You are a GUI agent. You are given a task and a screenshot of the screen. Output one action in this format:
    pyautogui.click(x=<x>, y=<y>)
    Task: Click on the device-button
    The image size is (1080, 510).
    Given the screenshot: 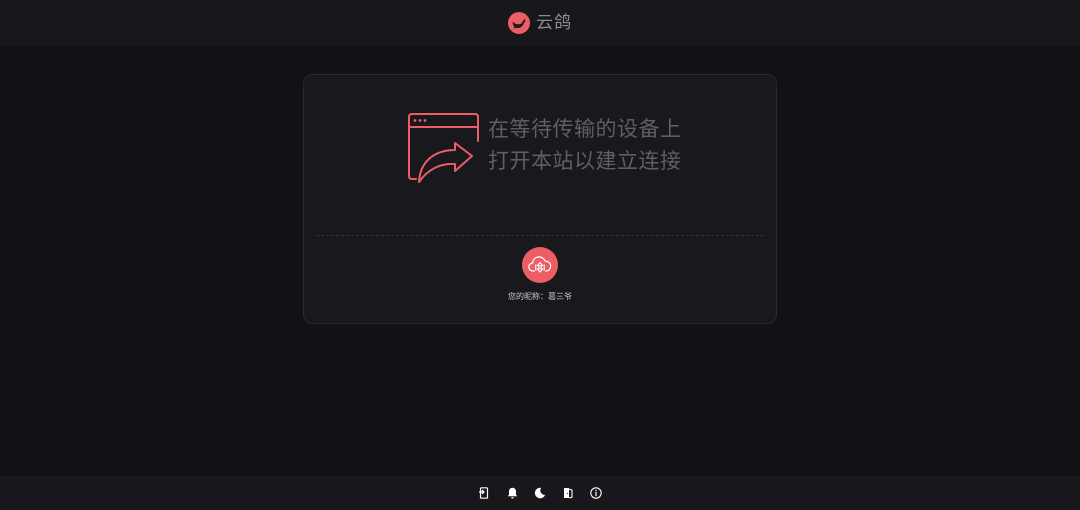 What is the action you would take?
    pyautogui.click(x=484, y=493)
    